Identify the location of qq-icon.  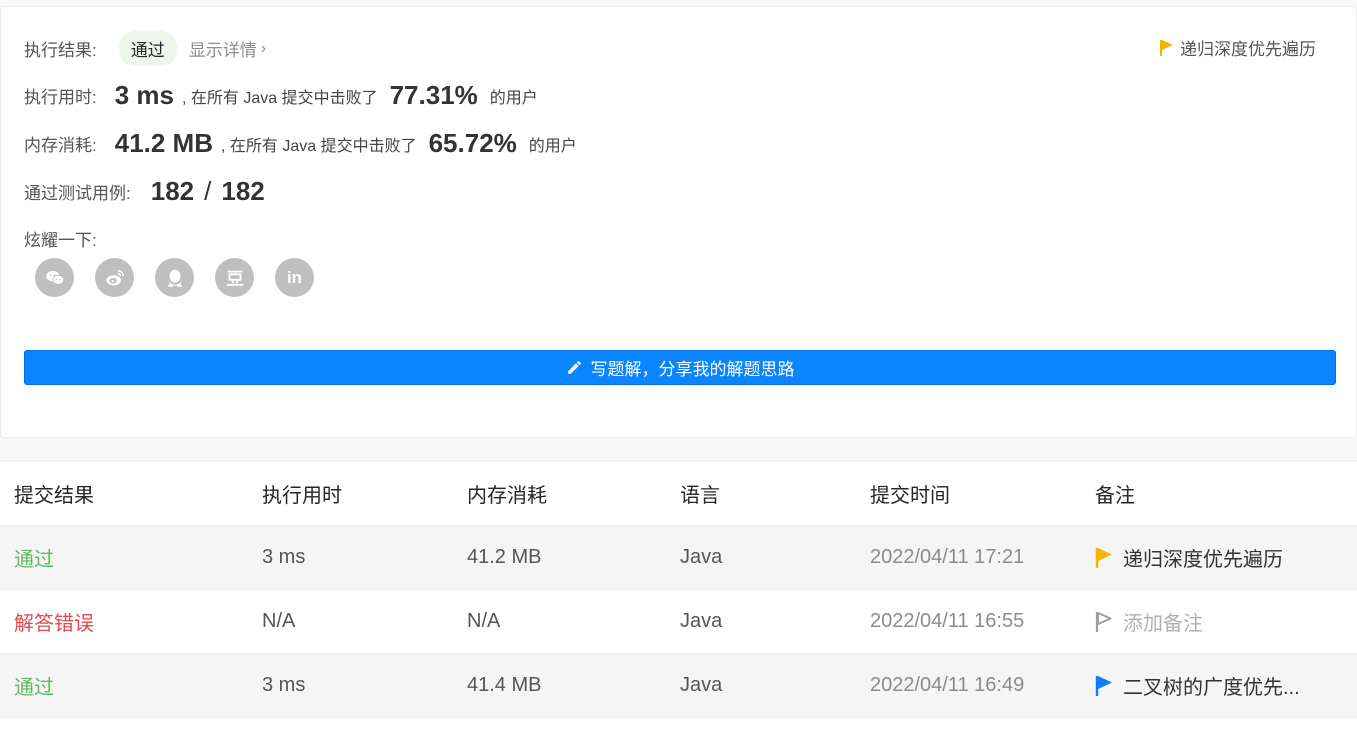
(174, 277).